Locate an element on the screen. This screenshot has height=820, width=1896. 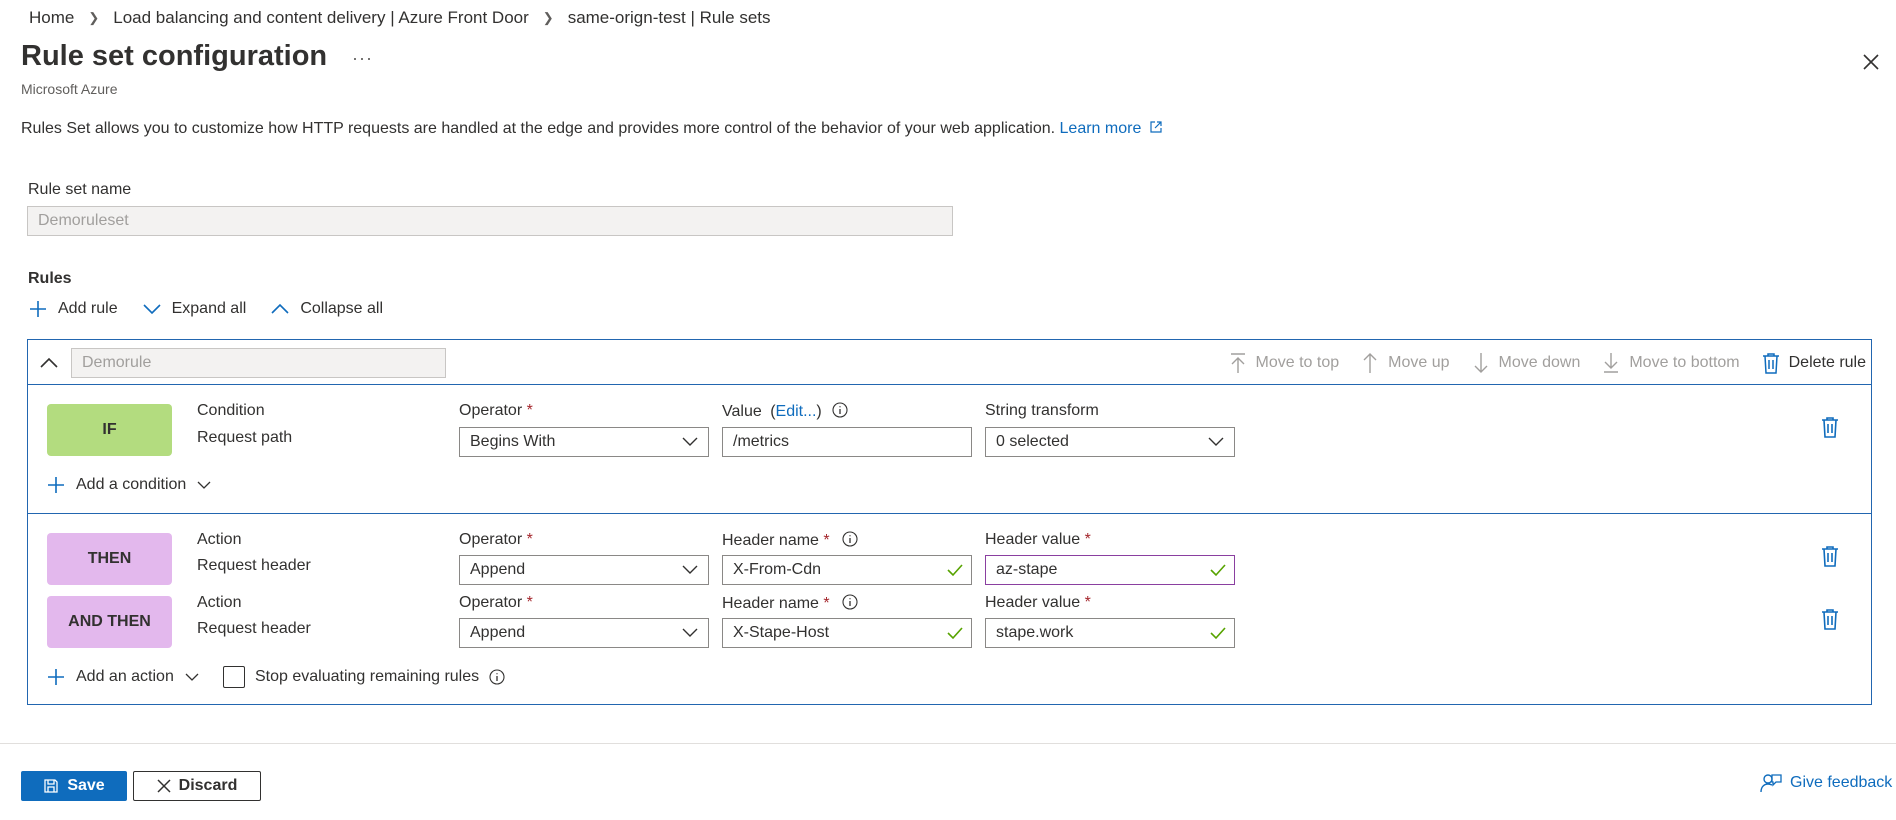
add-action-label: Add an action is located at coordinates (125, 676).